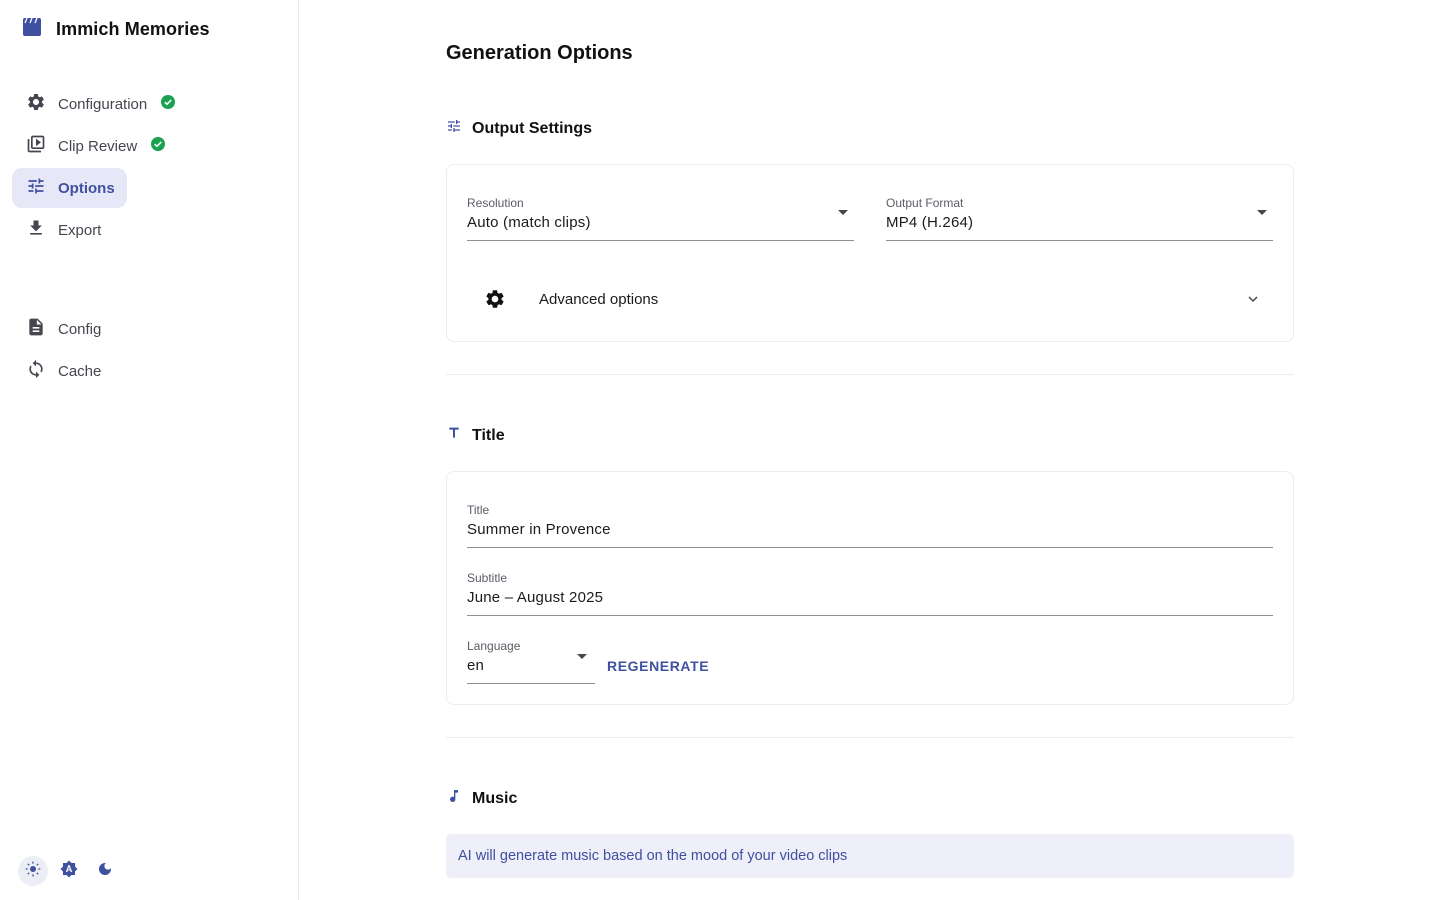 Image resolution: width=1440 pixels, height=900 pixels. I want to click on section-title: Music, so click(495, 798).